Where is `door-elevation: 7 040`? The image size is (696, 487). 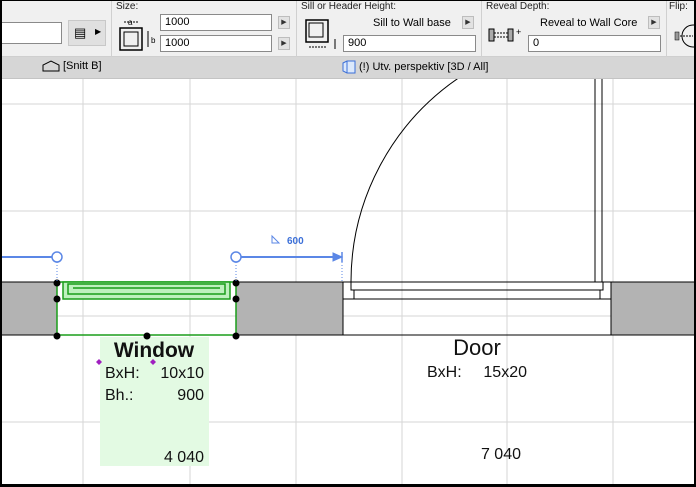 door-elevation: 7 040 is located at coordinates (501, 454).